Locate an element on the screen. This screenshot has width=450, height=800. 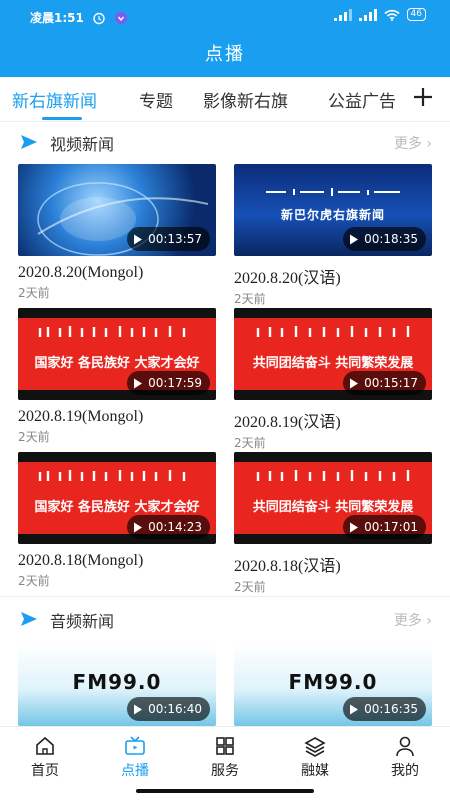
video-title: 2020.8.18(Mongol) is located at coordinates (117, 561).